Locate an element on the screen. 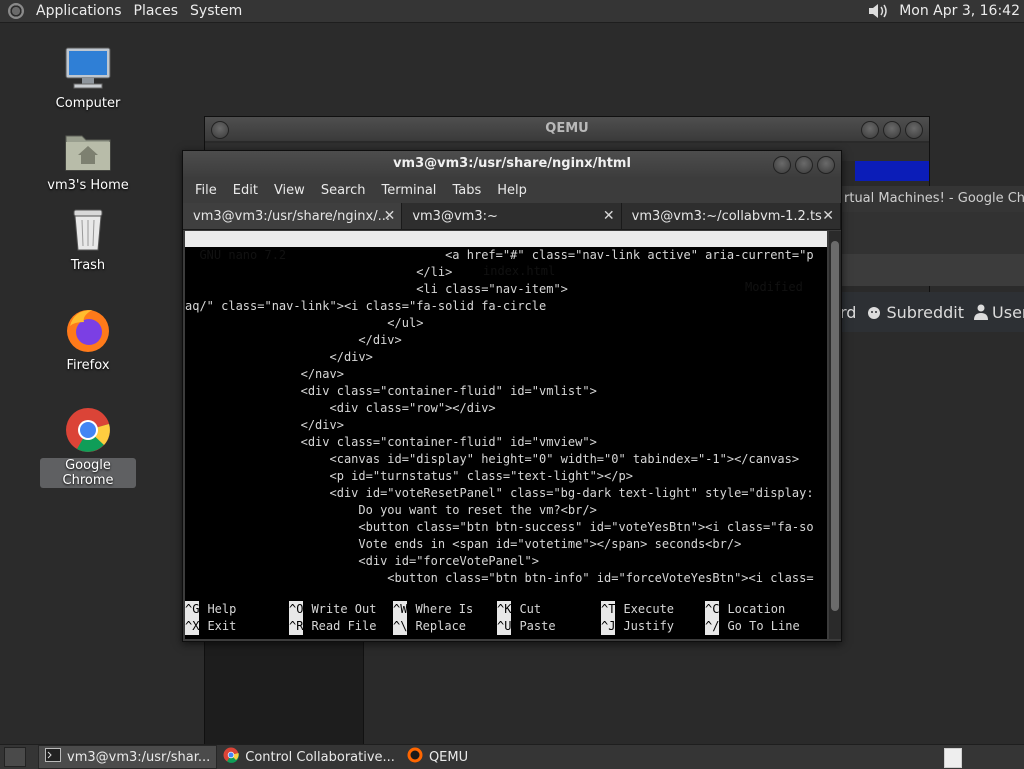 This screenshot has width=1024, height=769. code-line: </nav> is located at coordinates (264, 374).